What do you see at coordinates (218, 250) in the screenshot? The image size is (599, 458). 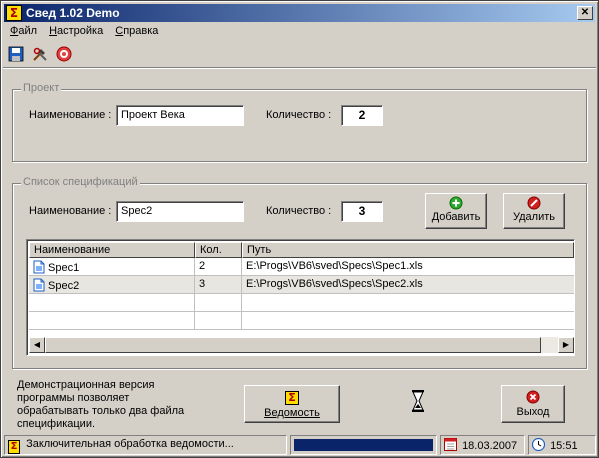 I see `column-header-qty: Кол.` at bounding box center [218, 250].